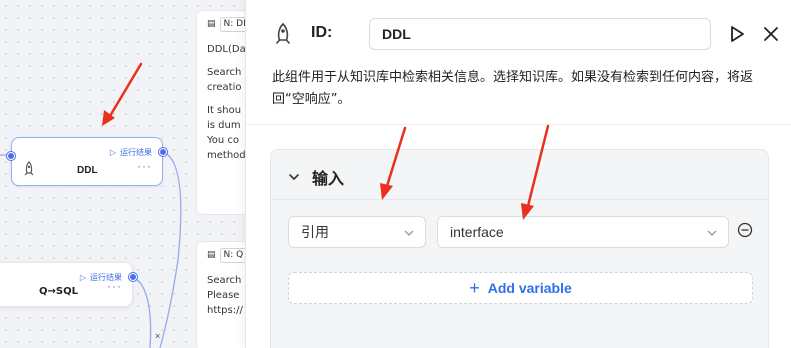  Describe the element at coordinates (540, 34) in the screenshot. I see `id-input` at that location.